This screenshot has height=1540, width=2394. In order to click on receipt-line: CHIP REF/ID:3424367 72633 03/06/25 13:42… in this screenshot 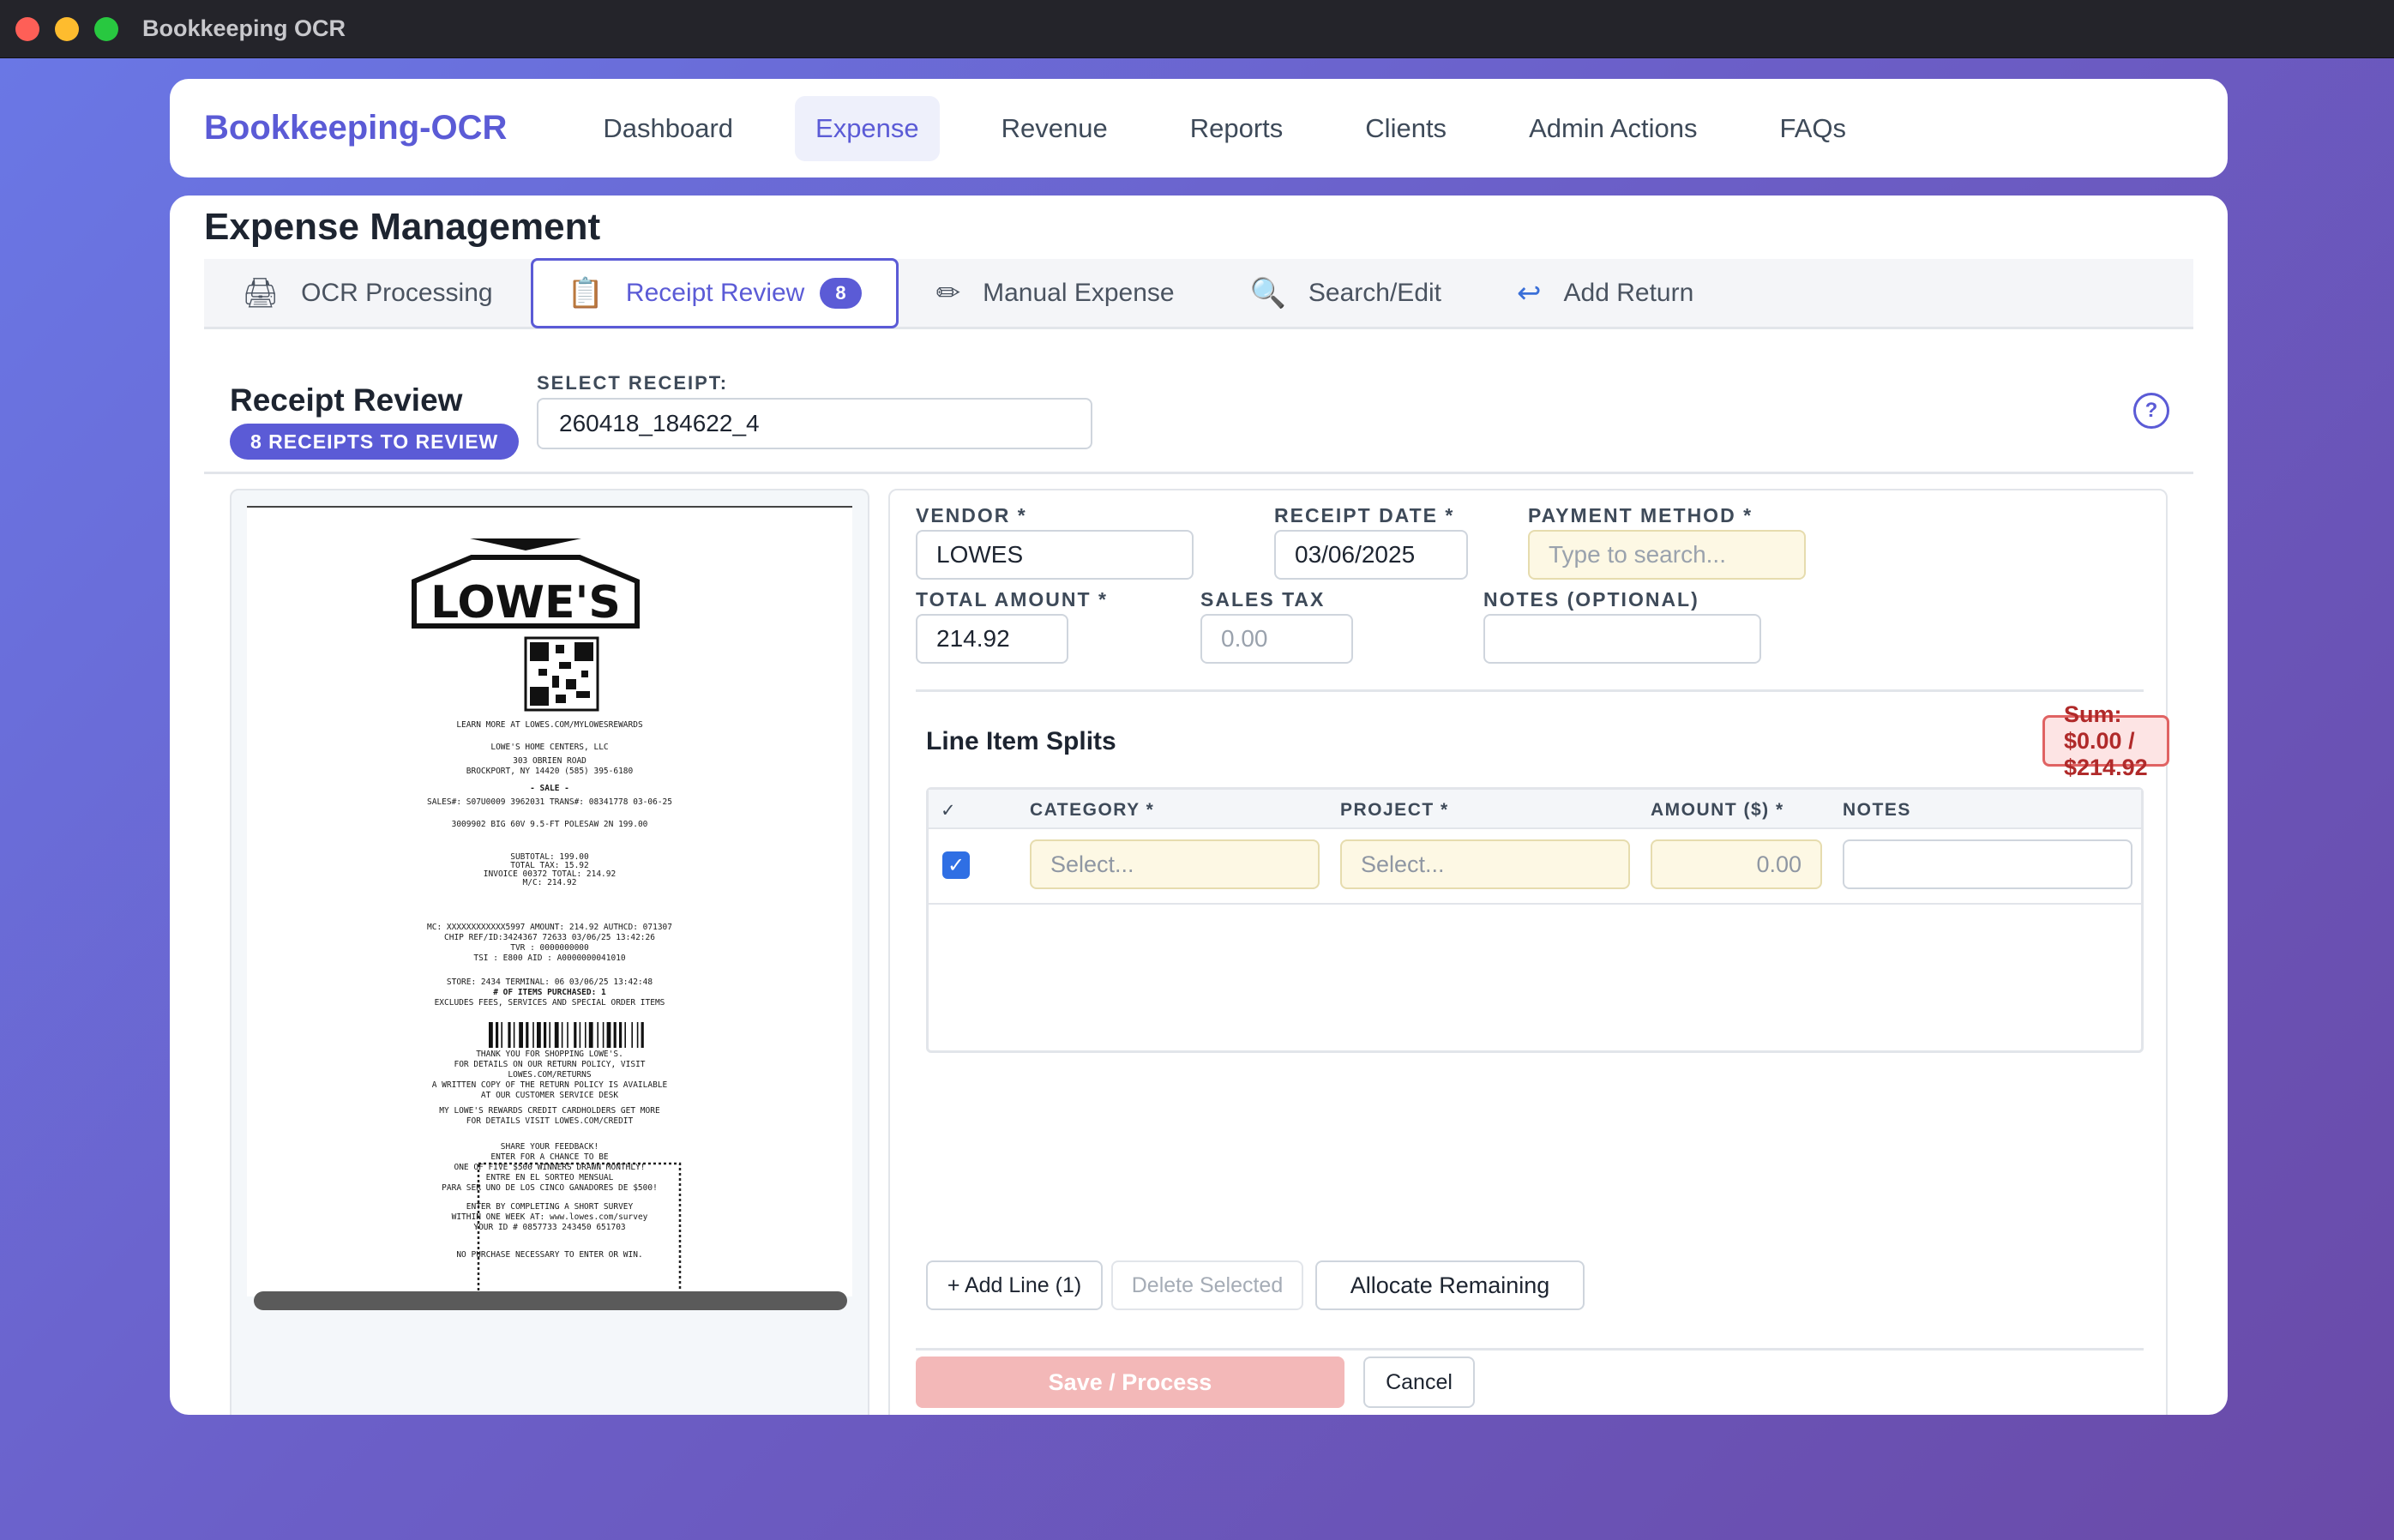, I will do `click(549, 937)`.